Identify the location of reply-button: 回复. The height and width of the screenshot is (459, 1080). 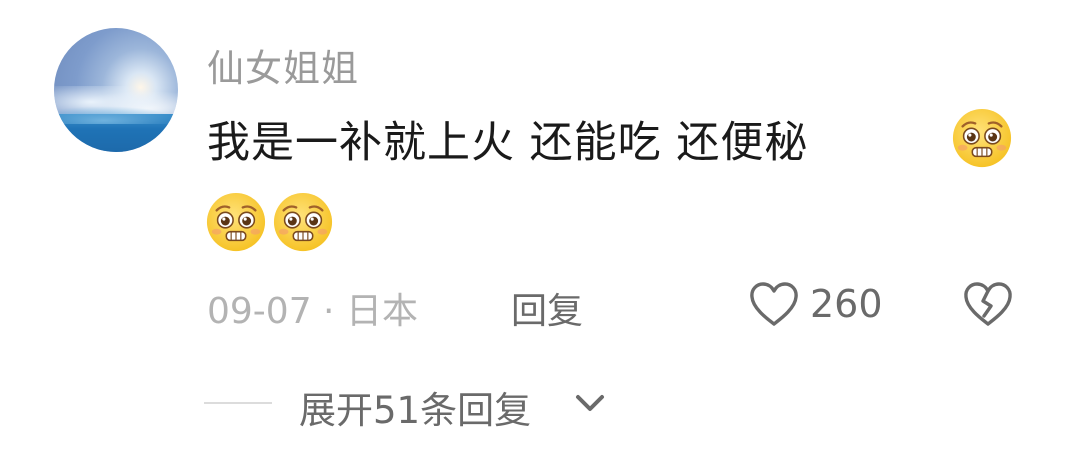
(547, 308).